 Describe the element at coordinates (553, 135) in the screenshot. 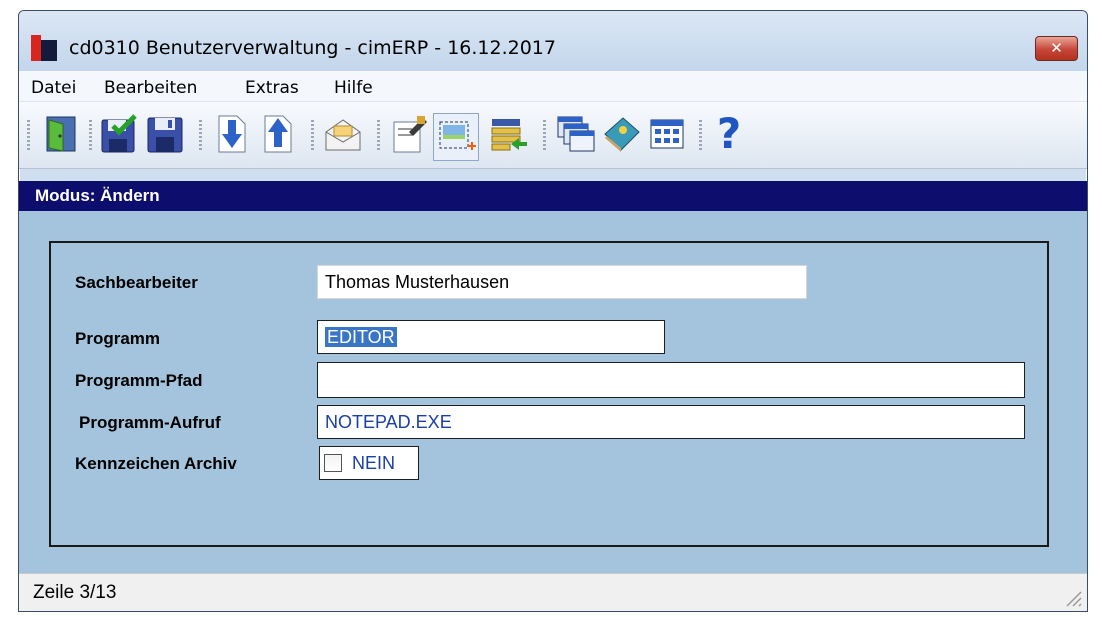

I see `toolbar: ?` at that location.